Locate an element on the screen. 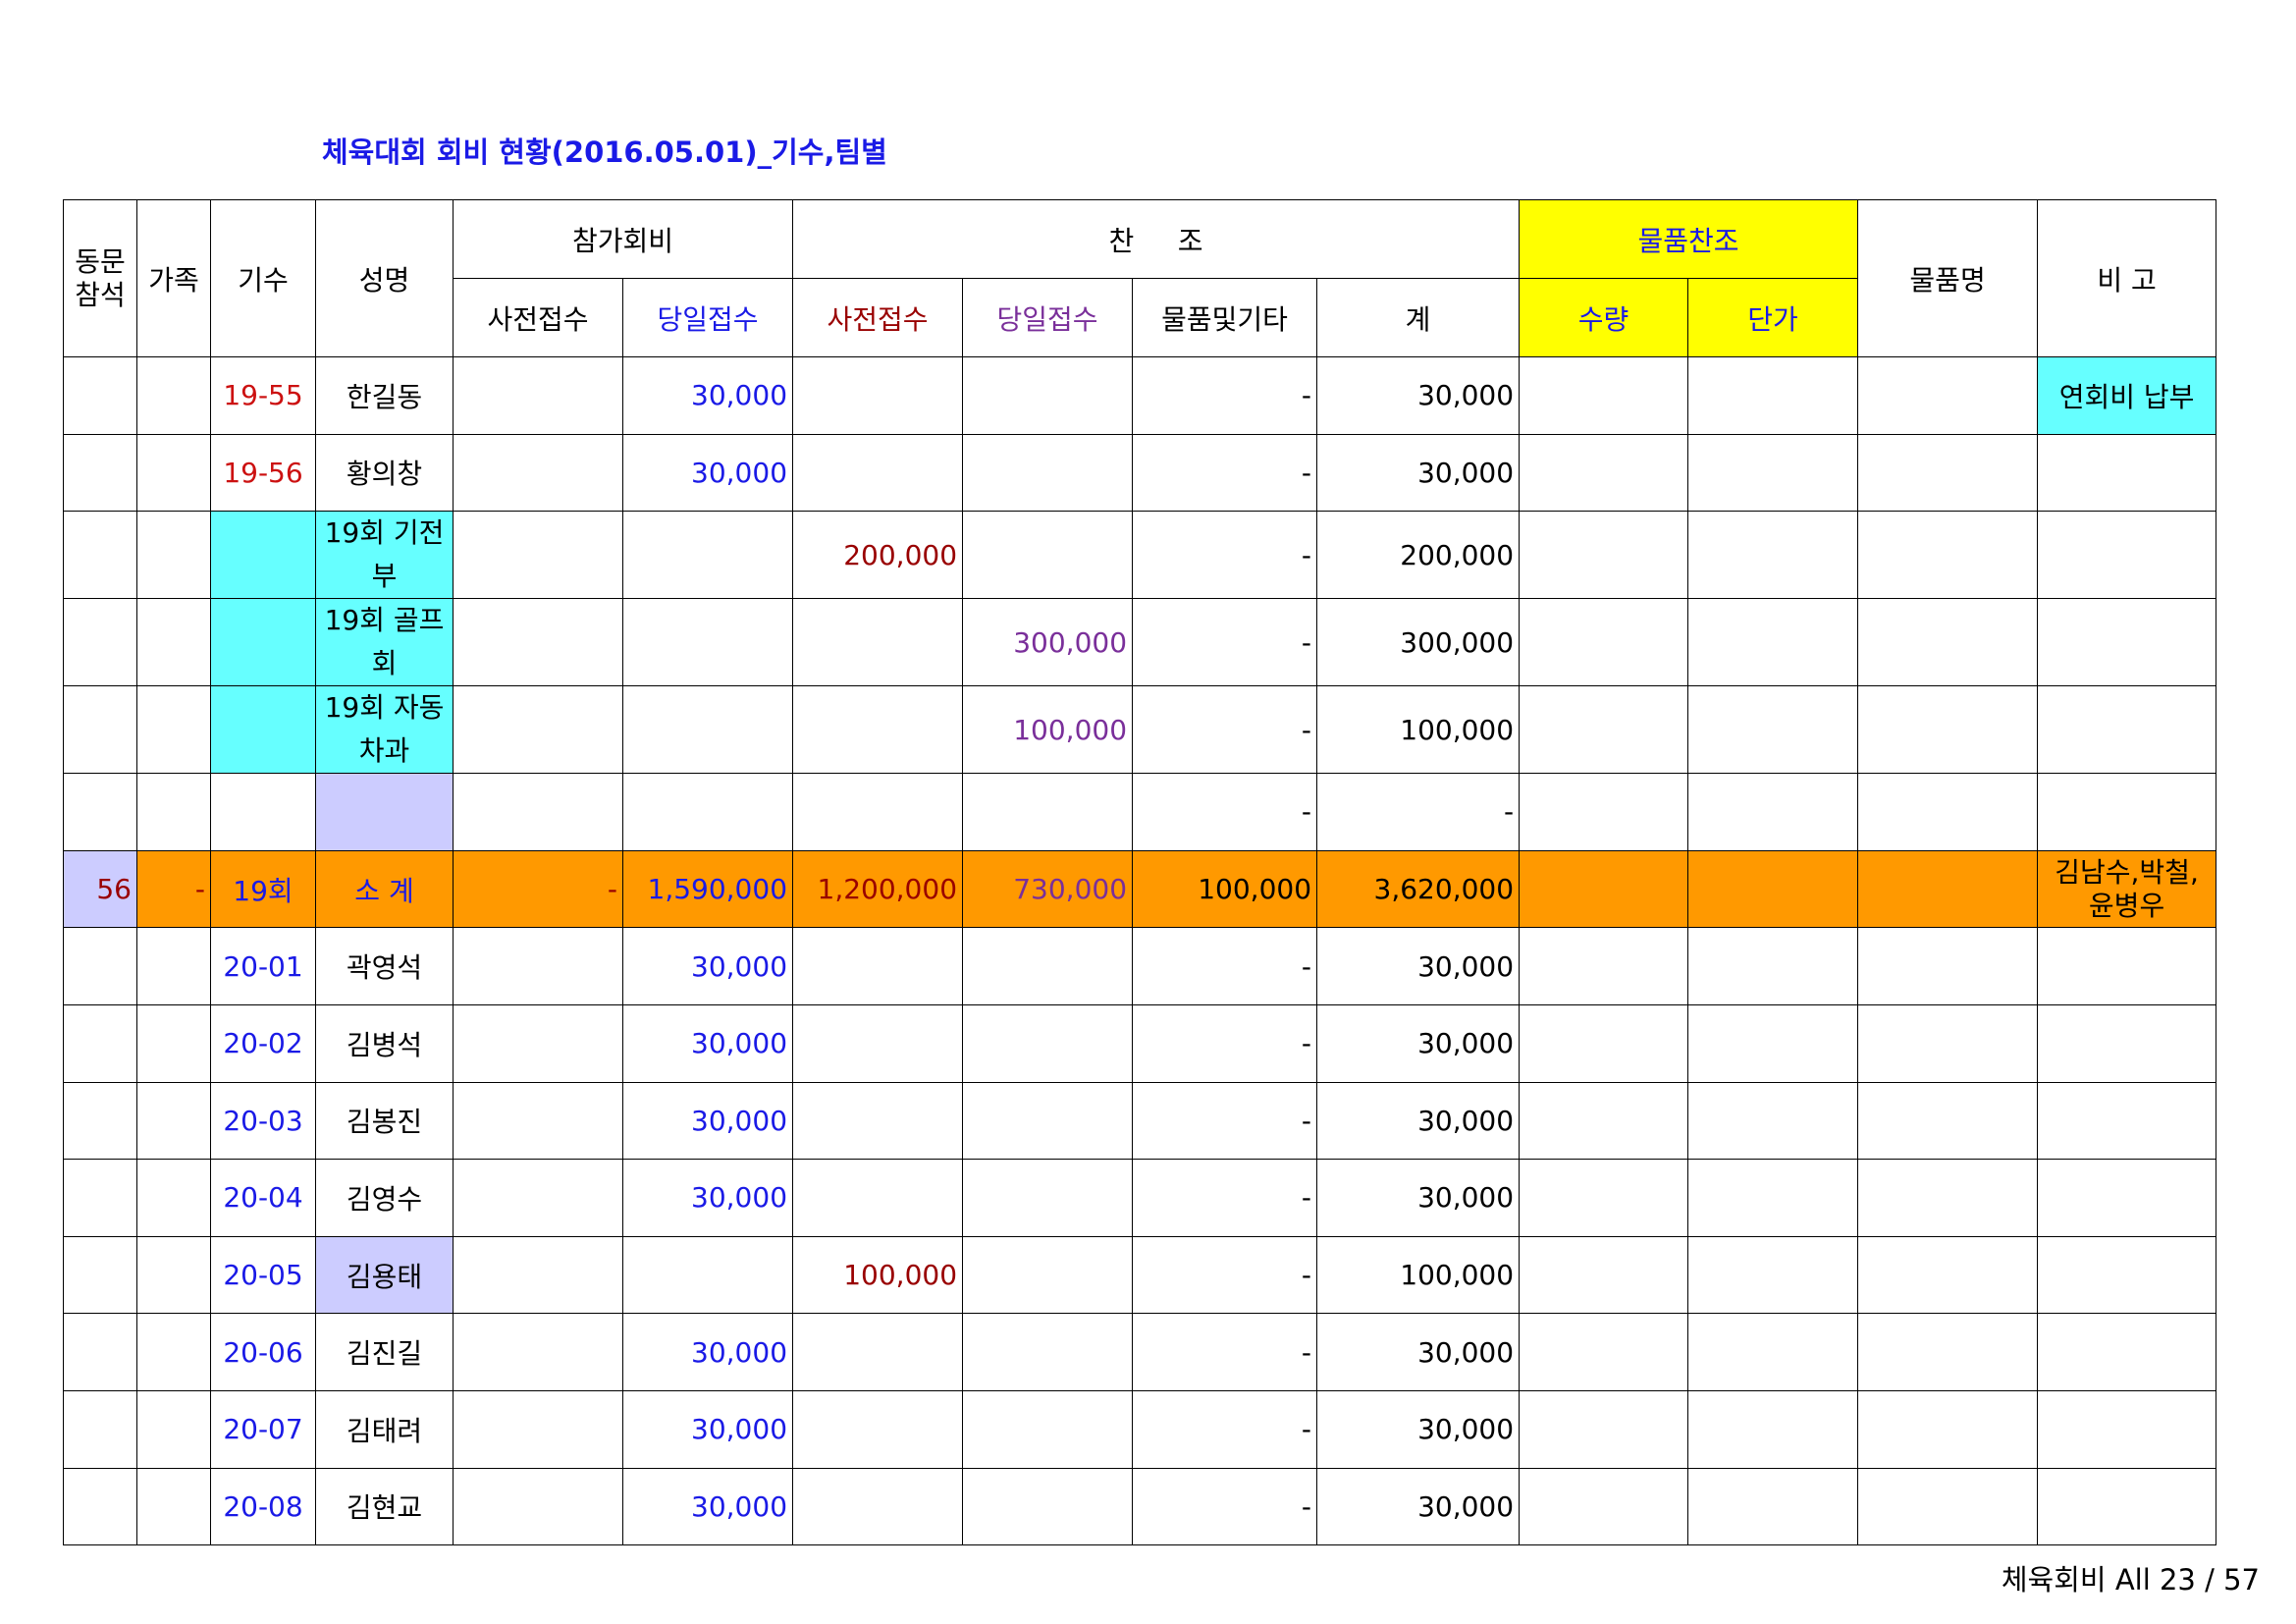  cell-name is located at coordinates (384, 812).